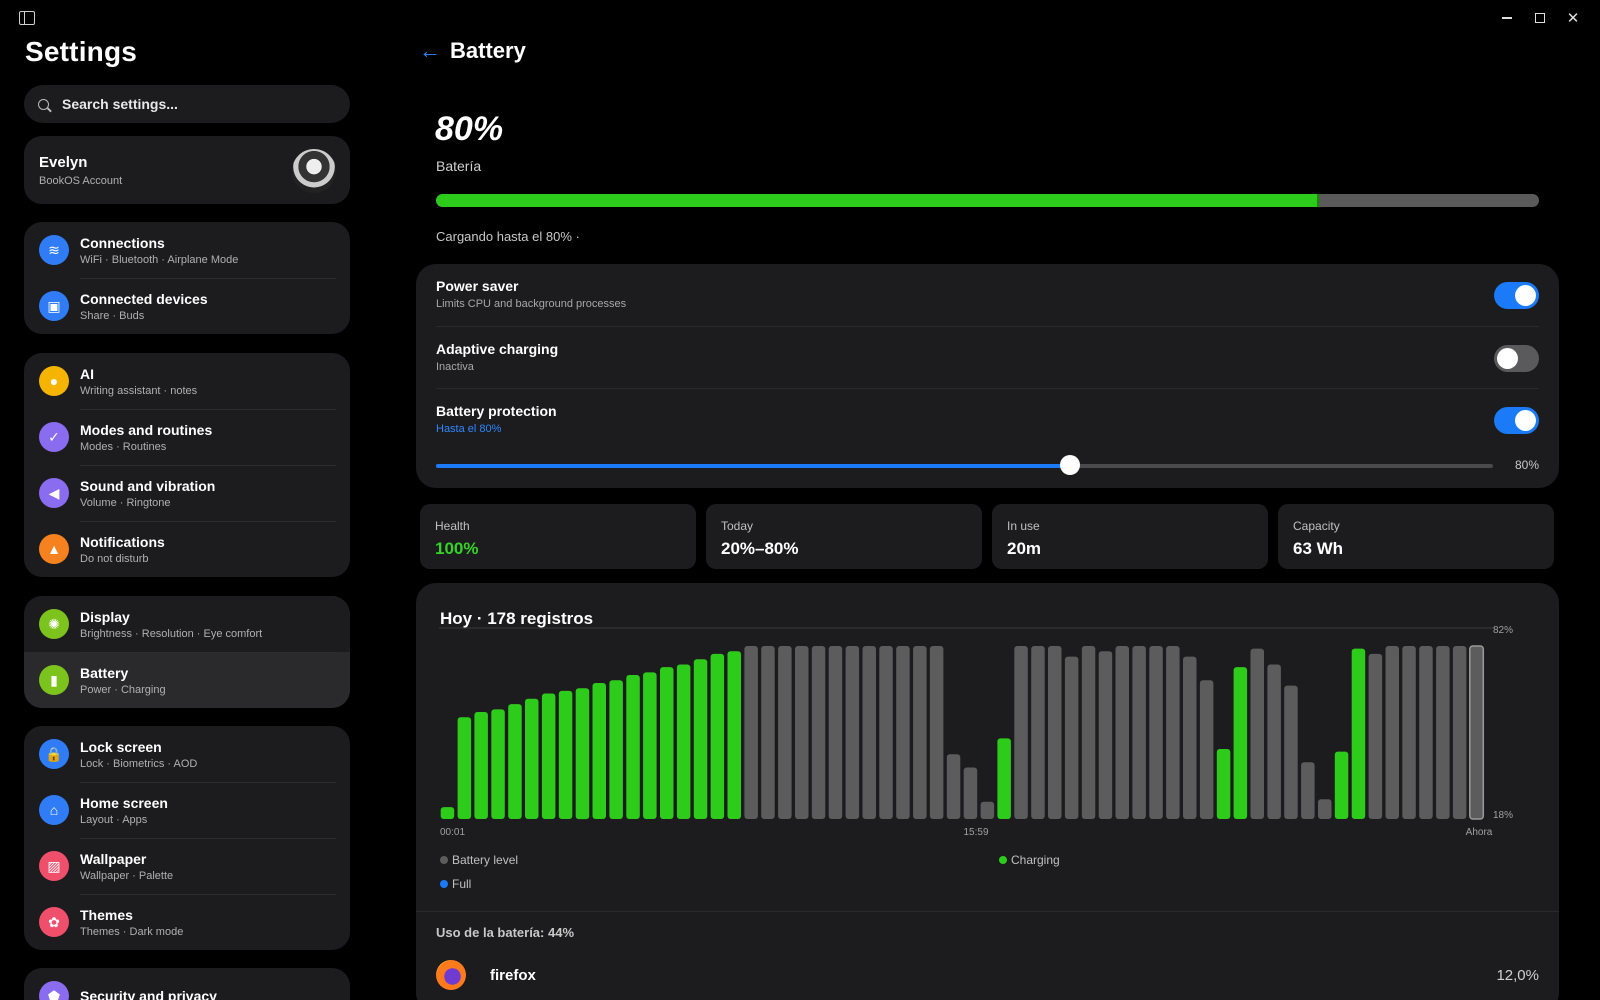 This screenshot has width=1600, height=1000. I want to click on sidebar-item-modes-and-routines: ✓ Modes and routines Modes · Routines, so click(187, 437).